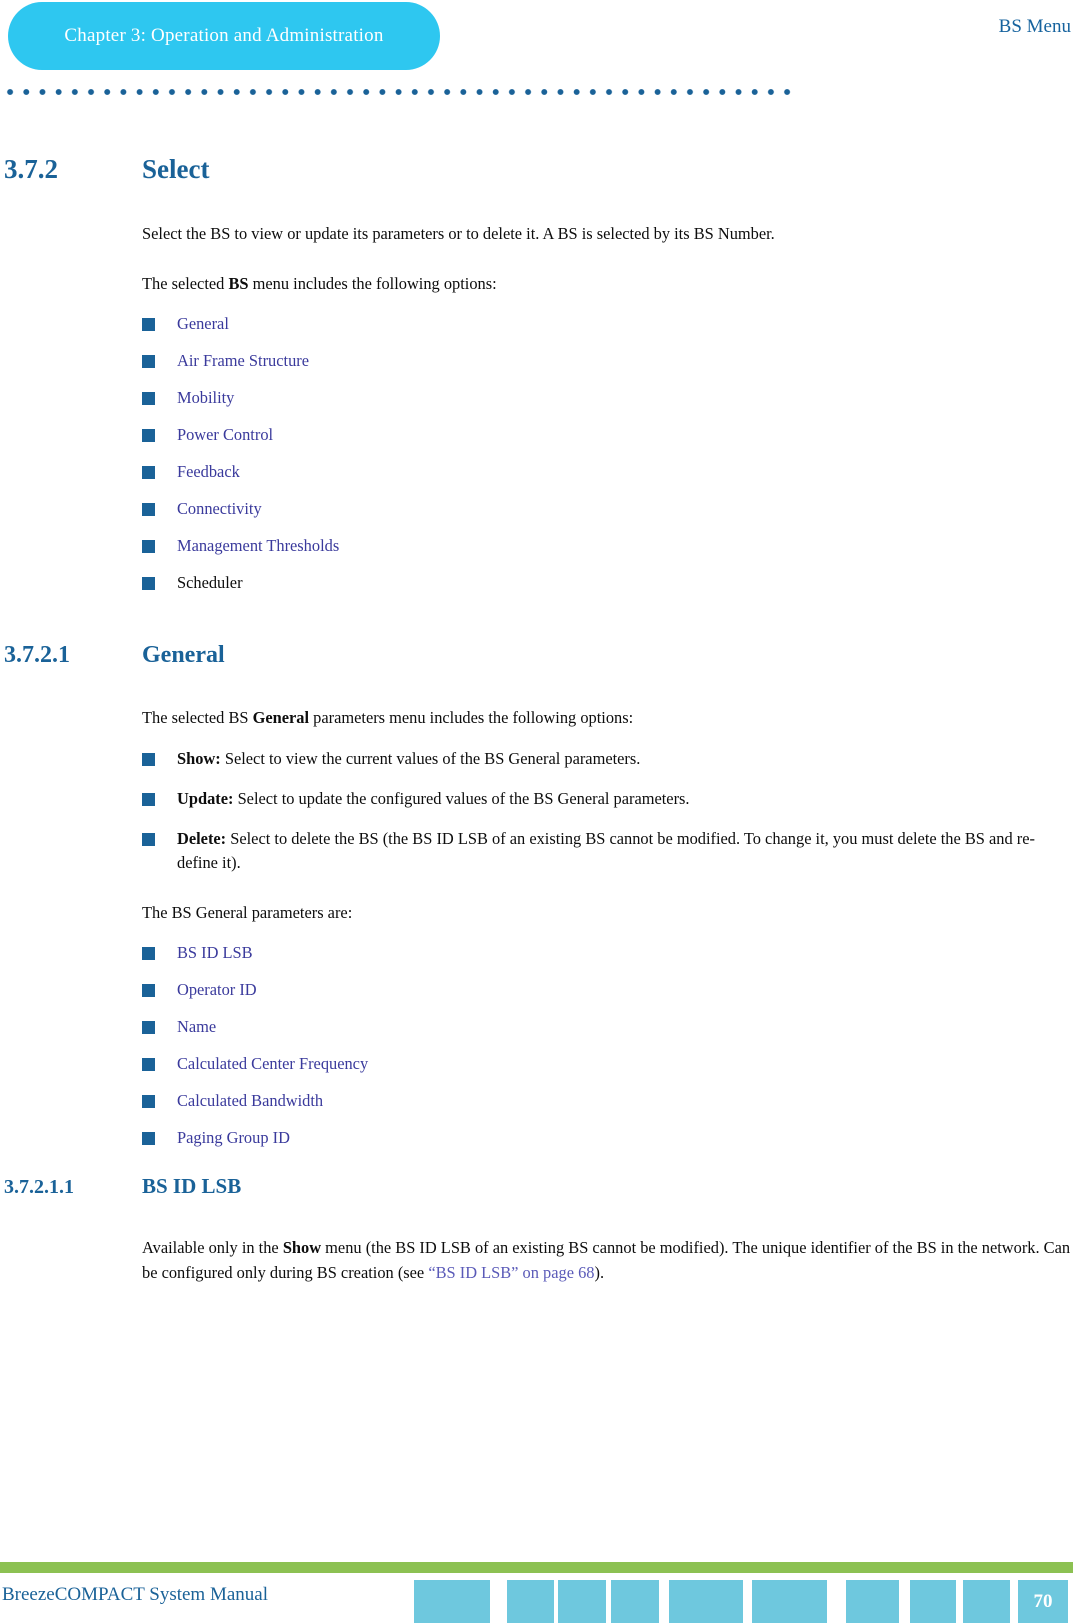 This screenshot has height=1624, width=1073. What do you see at coordinates (39, 1187) in the screenshot?
I see `heading-bs-id-lsb-number: 3.7.2.1.1` at bounding box center [39, 1187].